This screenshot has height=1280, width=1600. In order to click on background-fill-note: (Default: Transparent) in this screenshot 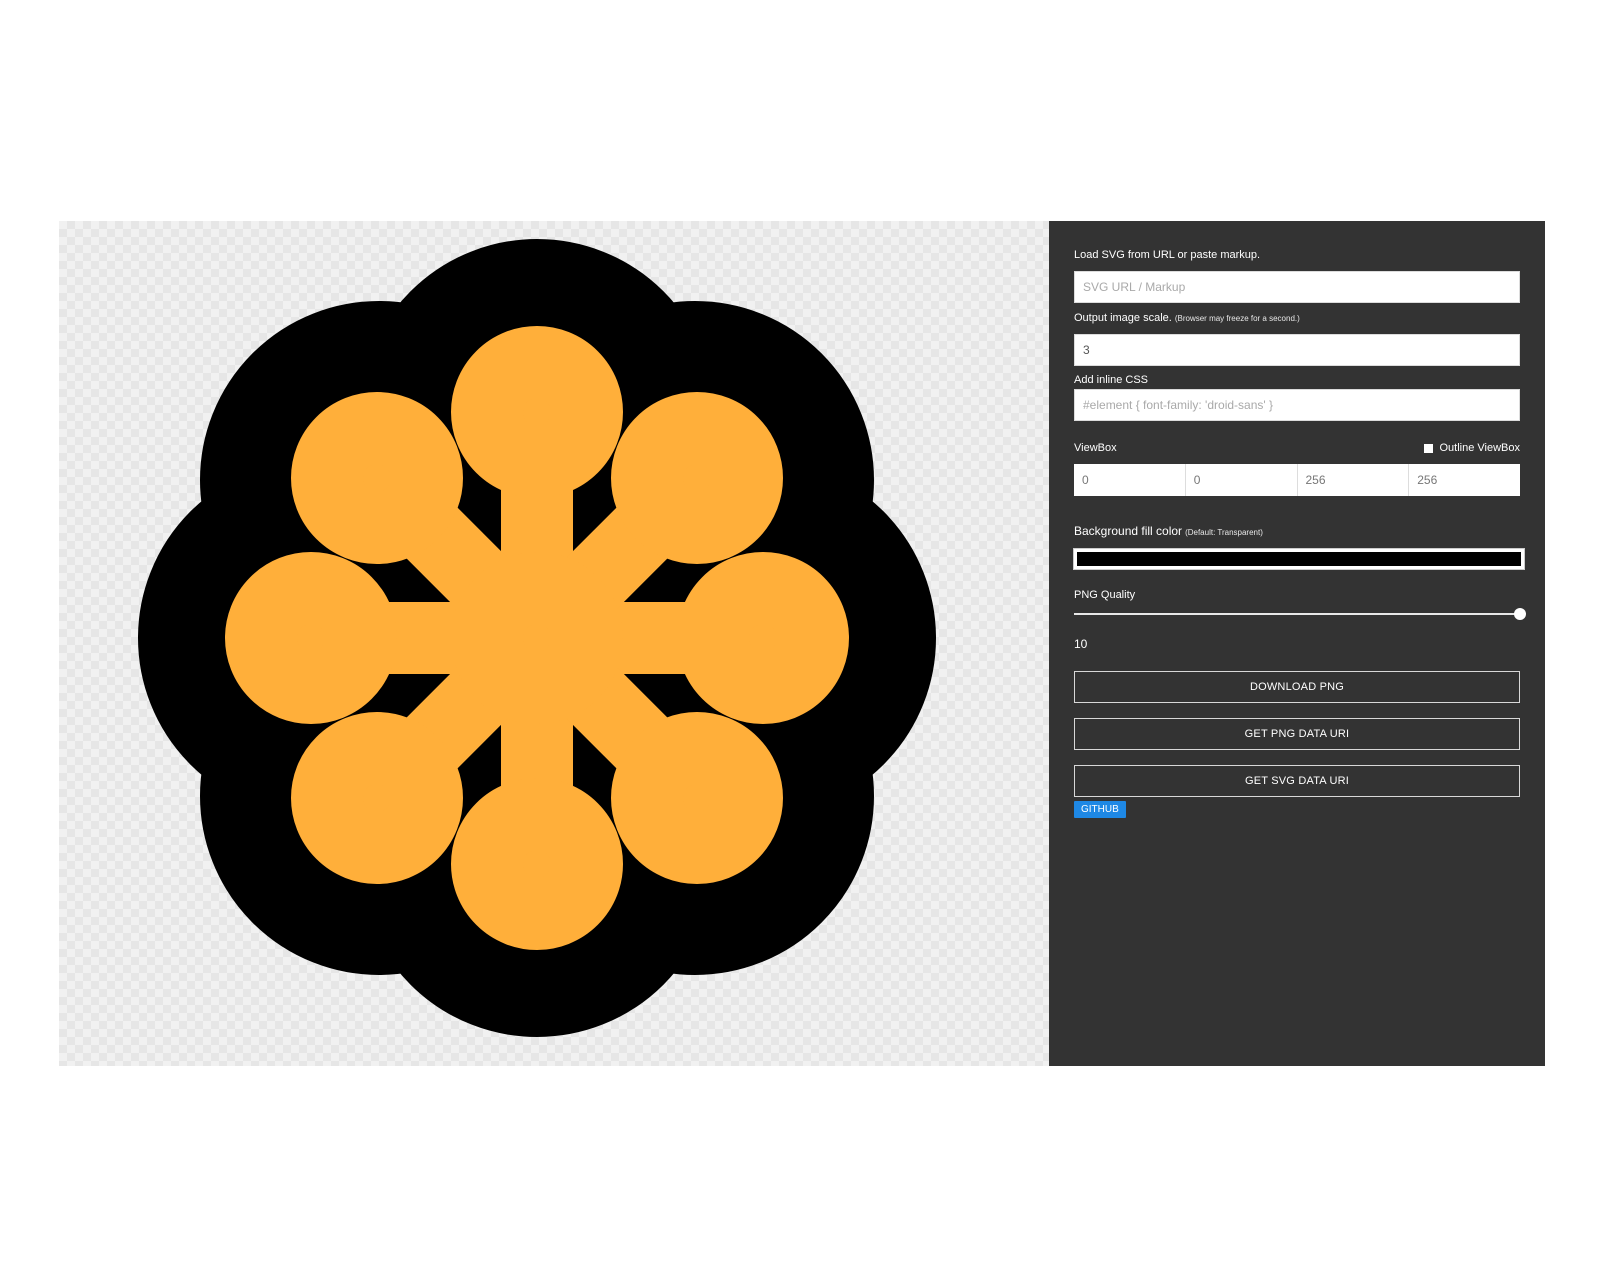, I will do `click(1224, 532)`.